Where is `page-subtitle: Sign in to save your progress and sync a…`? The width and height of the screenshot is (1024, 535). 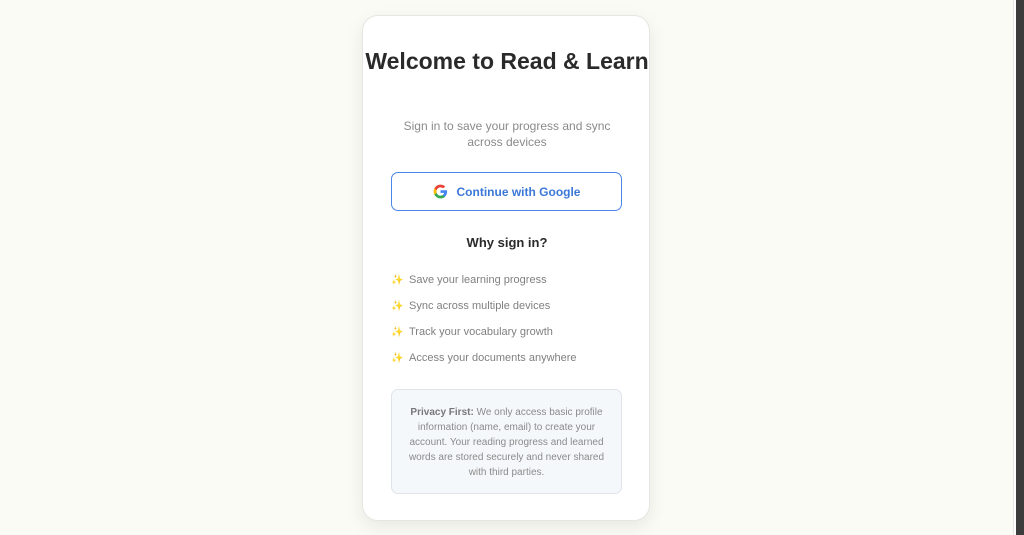 page-subtitle: Sign in to save your progress and sync a… is located at coordinates (507, 134).